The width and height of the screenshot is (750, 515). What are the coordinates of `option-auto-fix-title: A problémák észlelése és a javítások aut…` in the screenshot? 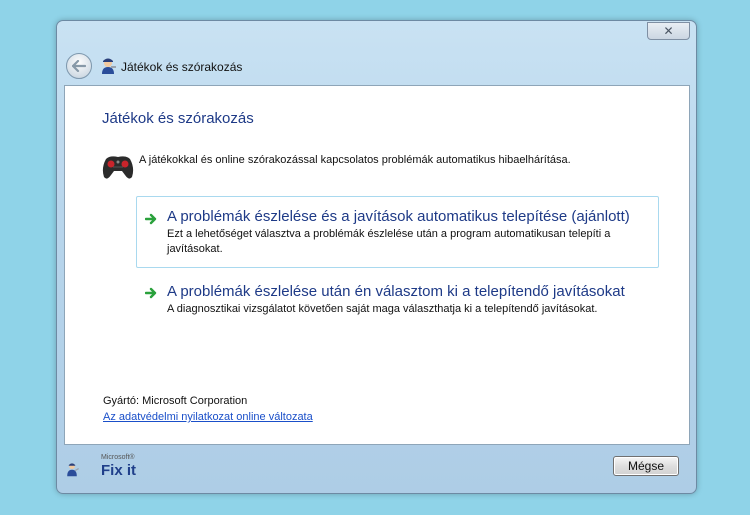 It's located at (398, 216).